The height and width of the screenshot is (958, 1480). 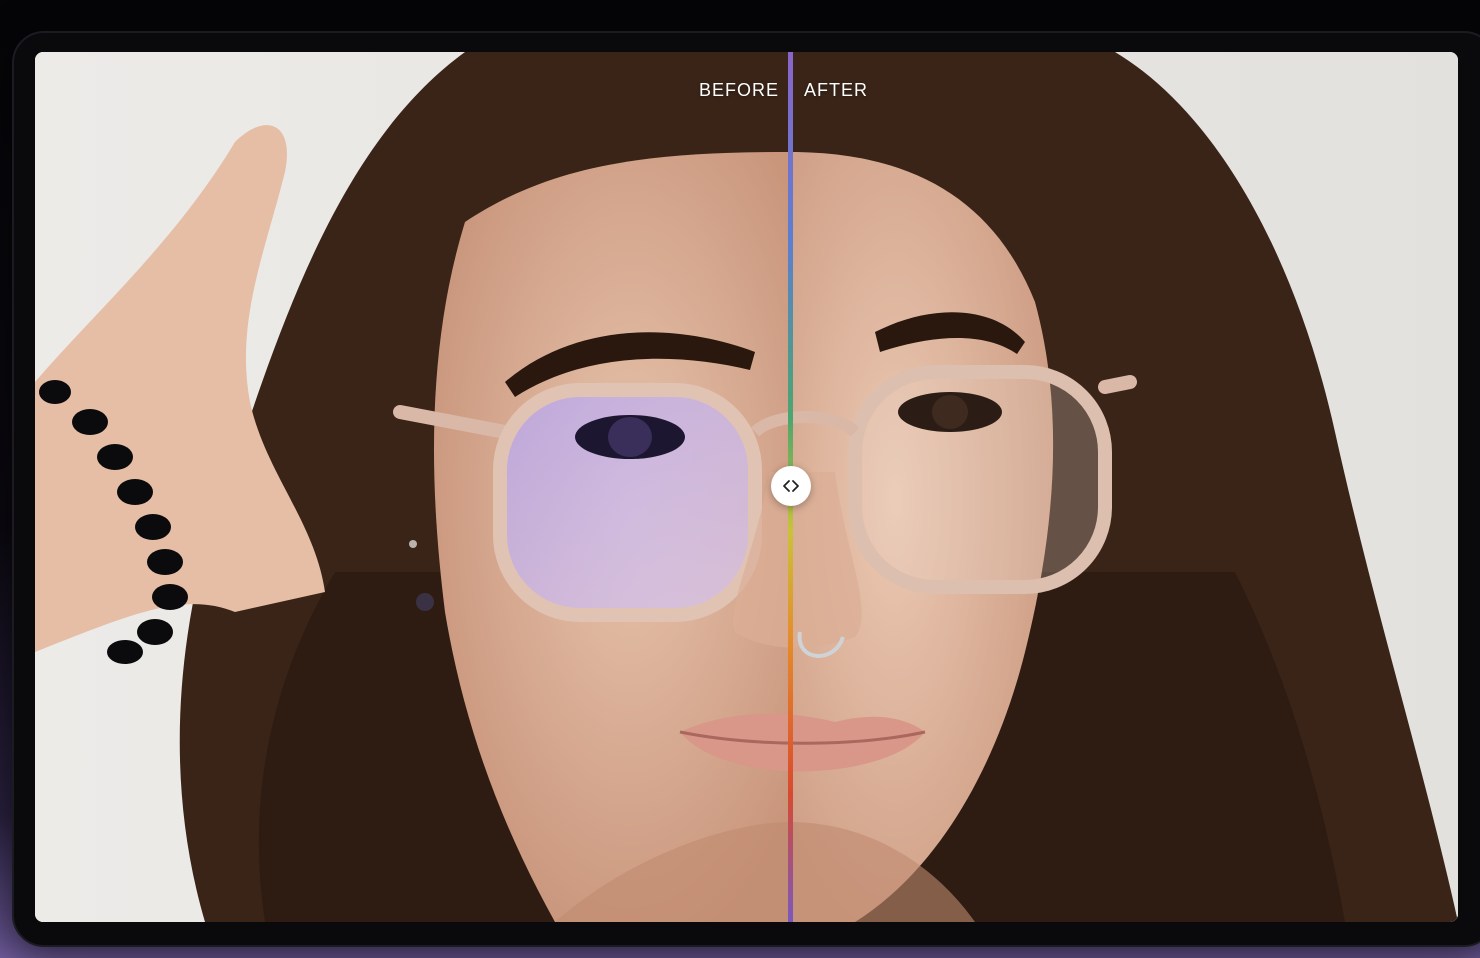 What do you see at coordinates (836, 90) in the screenshot?
I see `after-label: AFTER` at bounding box center [836, 90].